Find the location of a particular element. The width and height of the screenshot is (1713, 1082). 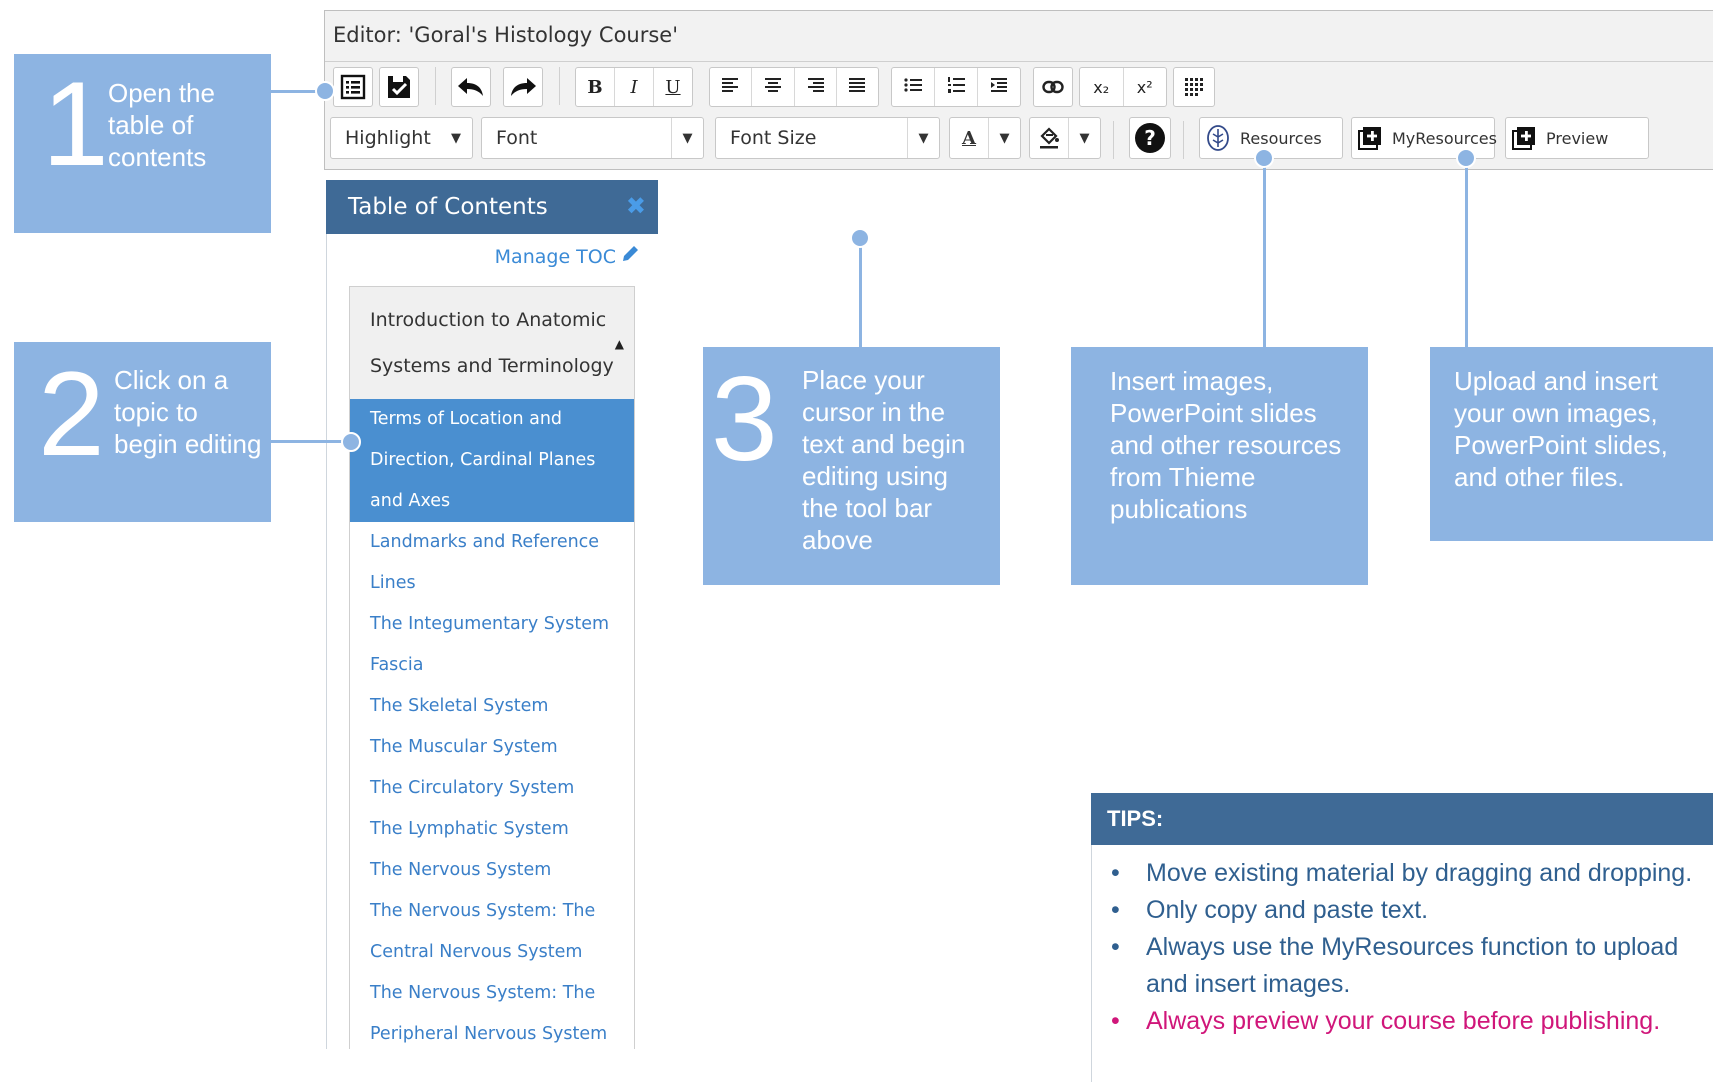

align-justify-button is located at coordinates (857, 87).